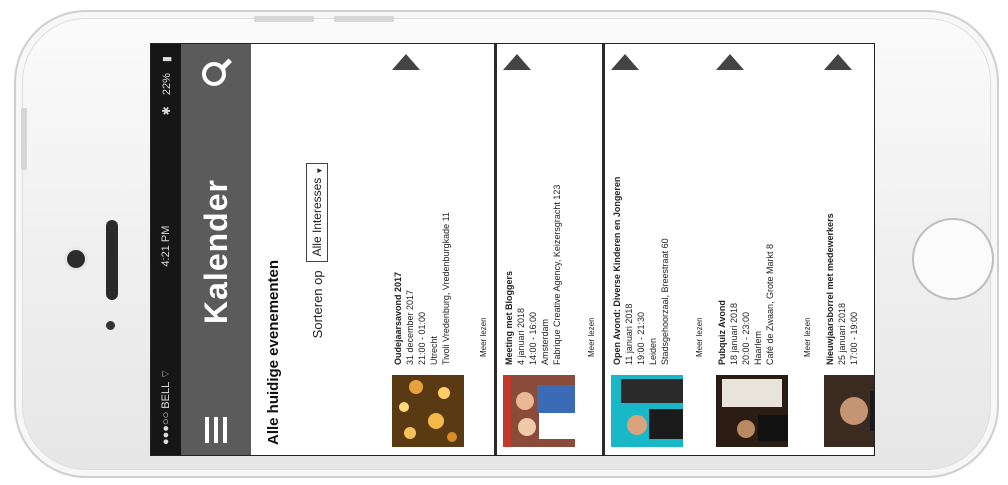 The height and width of the screenshot is (485, 1008). Describe the element at coordinates (166, 111) in the screenshot. I see `bluetooth-icon: ✱` at that location.